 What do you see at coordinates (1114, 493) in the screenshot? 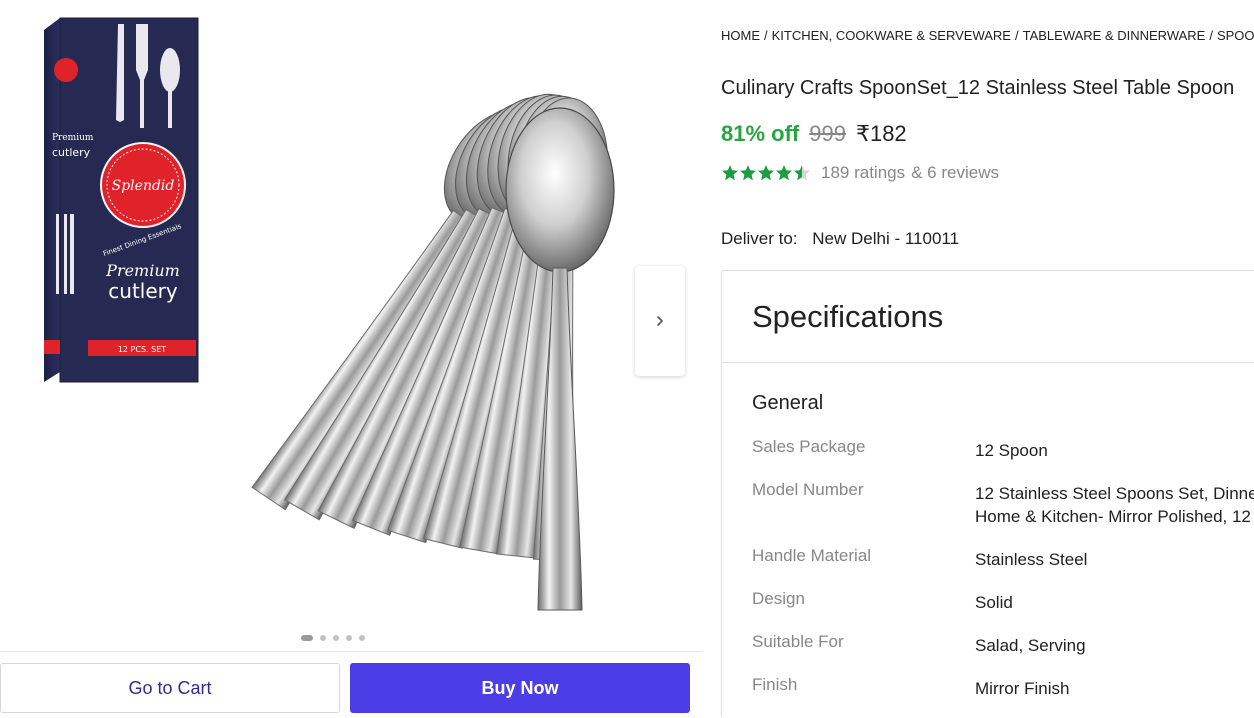
I see `spec-value: 12 Stainless Steel Spoons Set, Dinner` at bounding box center [1114, 493].